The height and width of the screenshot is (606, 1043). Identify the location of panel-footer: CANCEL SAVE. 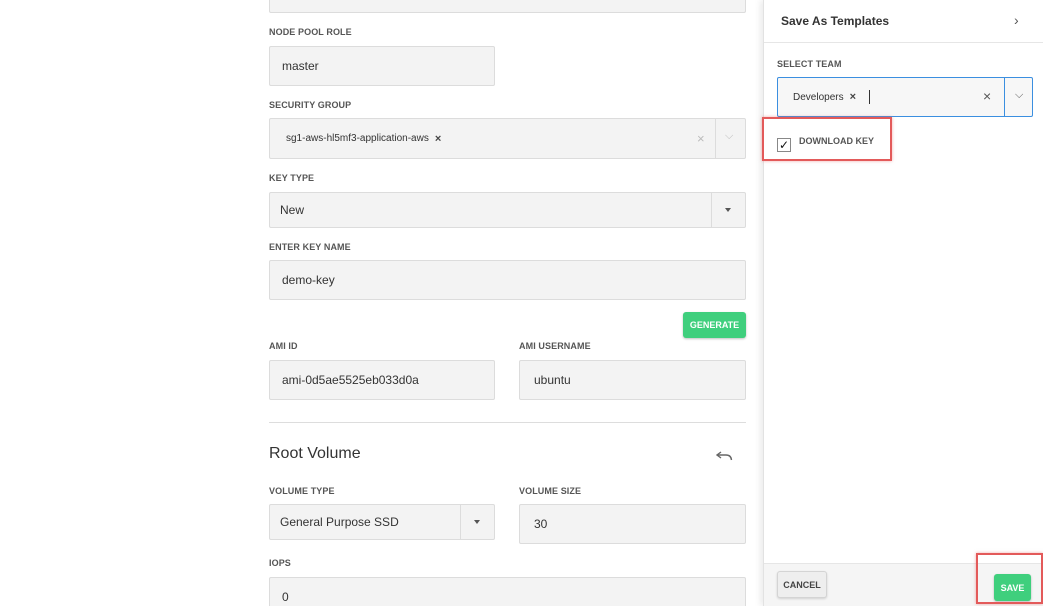
(903, 584).